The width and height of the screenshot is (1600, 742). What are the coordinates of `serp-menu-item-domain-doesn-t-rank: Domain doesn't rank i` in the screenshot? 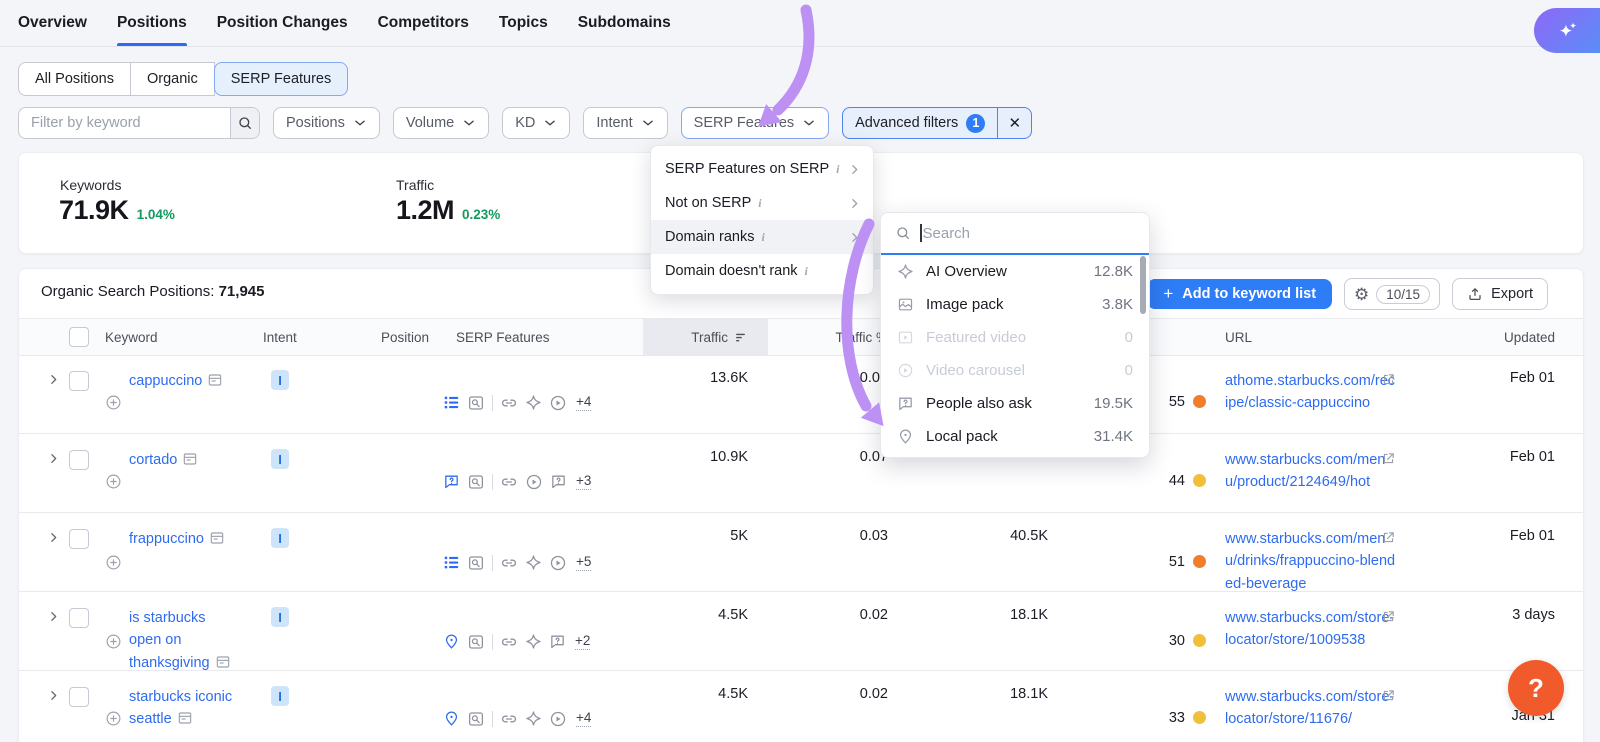 It's located at (762, 271).